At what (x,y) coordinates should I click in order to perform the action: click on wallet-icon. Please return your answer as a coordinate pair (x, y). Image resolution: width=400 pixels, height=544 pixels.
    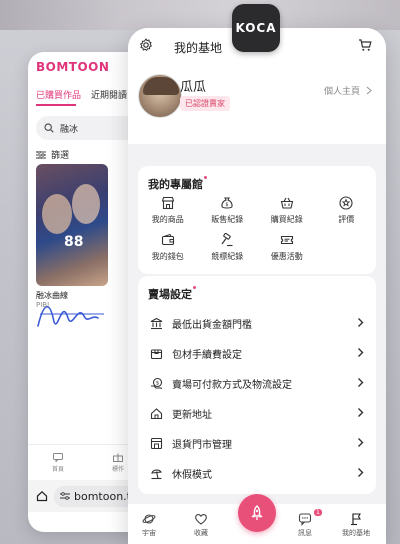
    Looking at the image, I should click on (167, 239).